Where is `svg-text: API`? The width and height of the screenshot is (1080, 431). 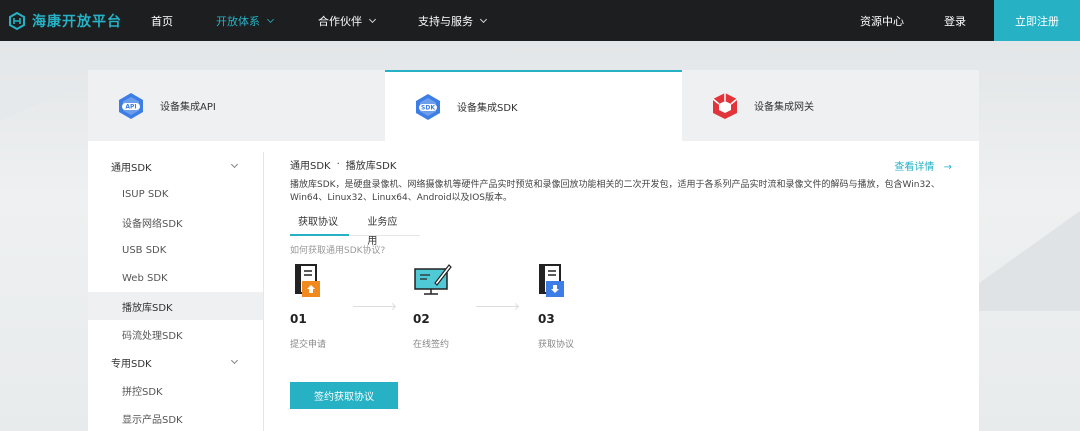
svg-text: API is located at coordinates (130, 106).